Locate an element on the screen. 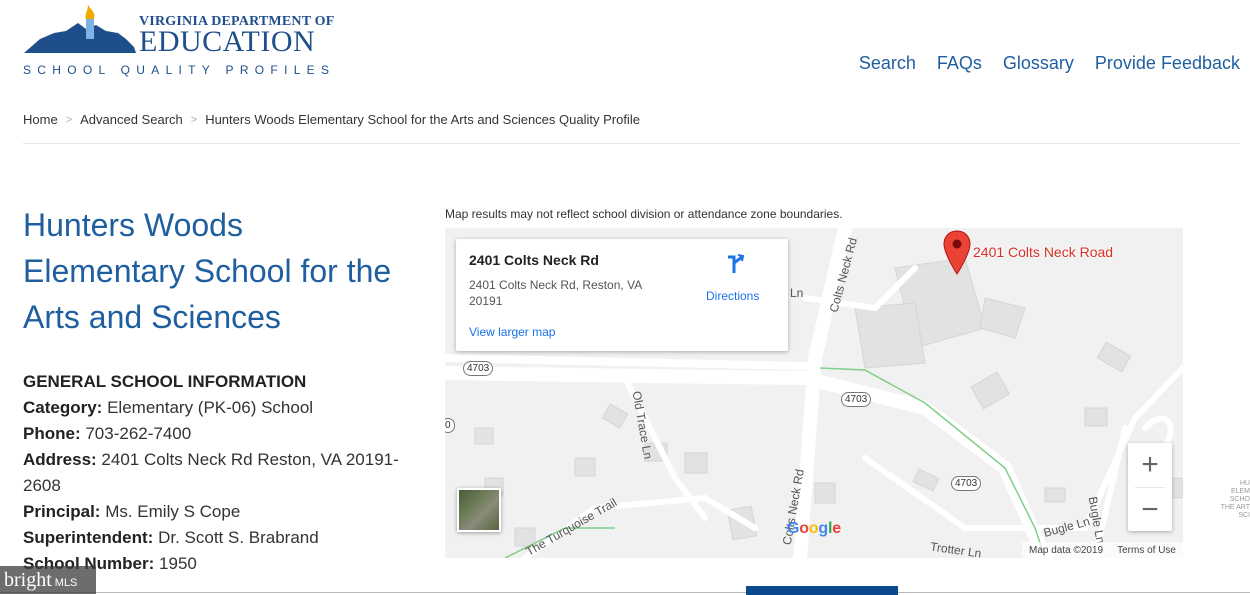  category-row: Category: Elementary (PK-06) School is located at coordinates (223, 408).